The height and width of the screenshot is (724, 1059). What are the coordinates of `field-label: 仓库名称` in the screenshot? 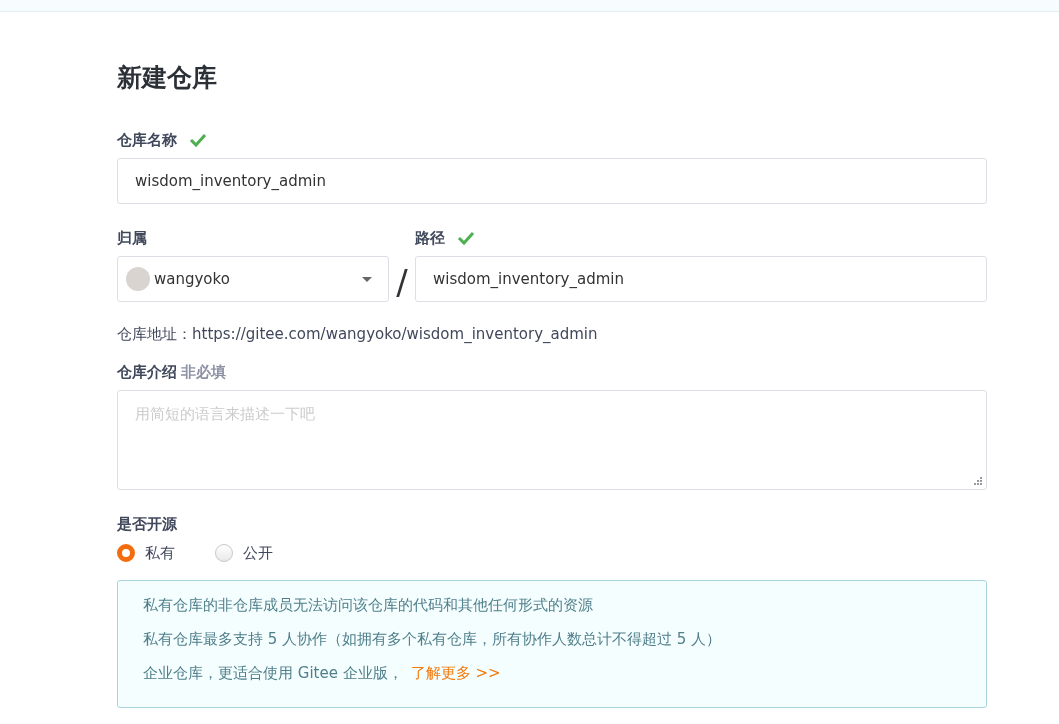 It's located at (147, 140).